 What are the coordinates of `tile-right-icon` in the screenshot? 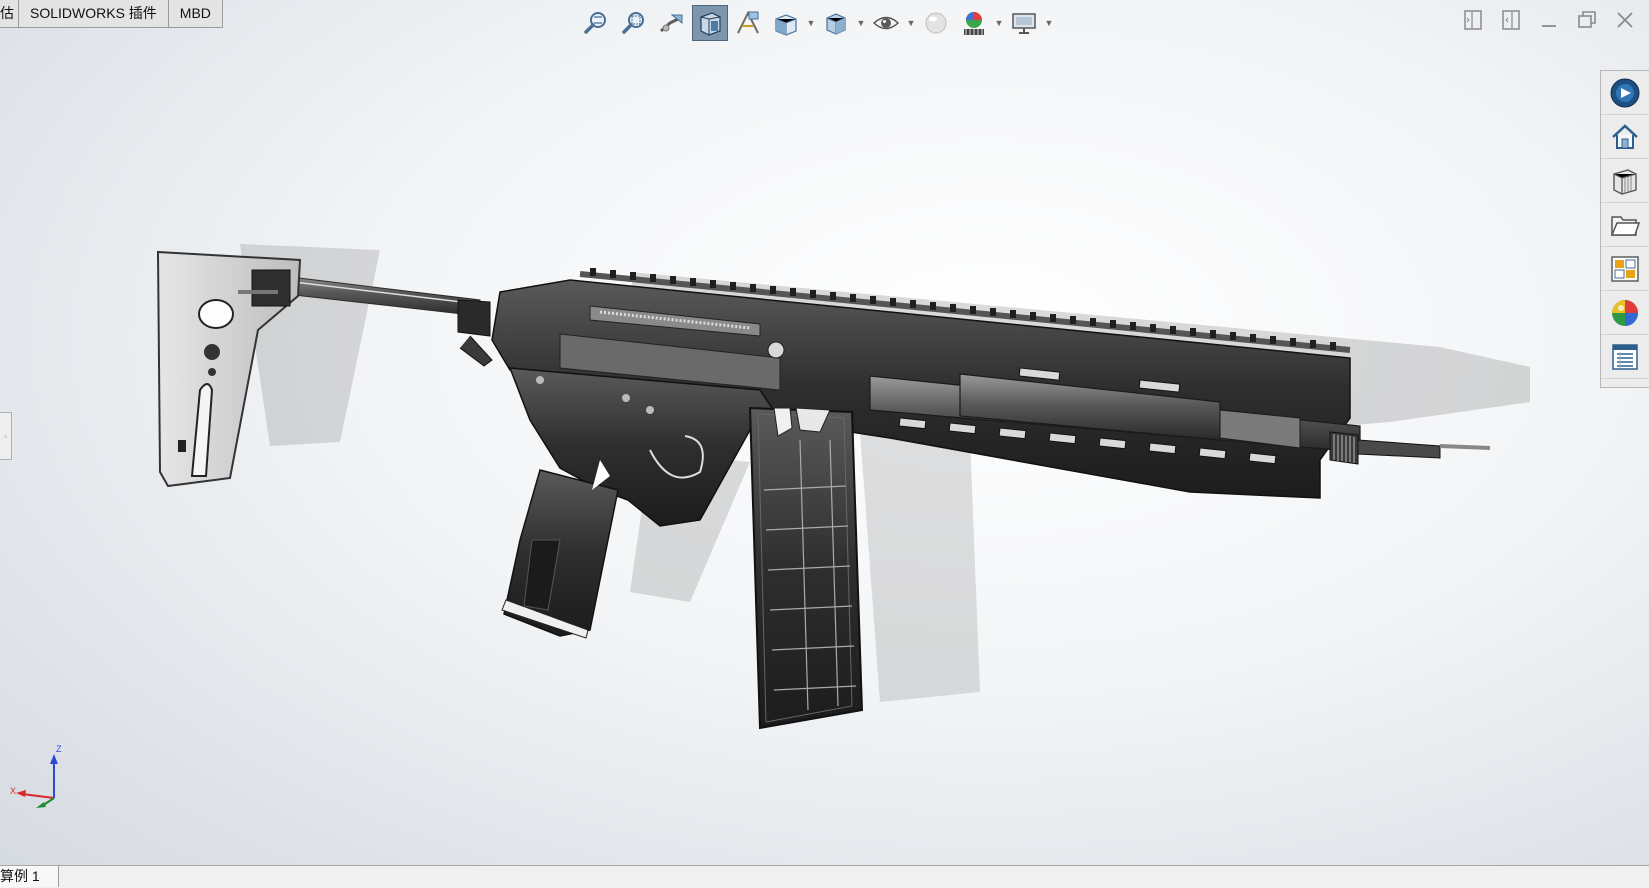 It's located at (1511, 20).